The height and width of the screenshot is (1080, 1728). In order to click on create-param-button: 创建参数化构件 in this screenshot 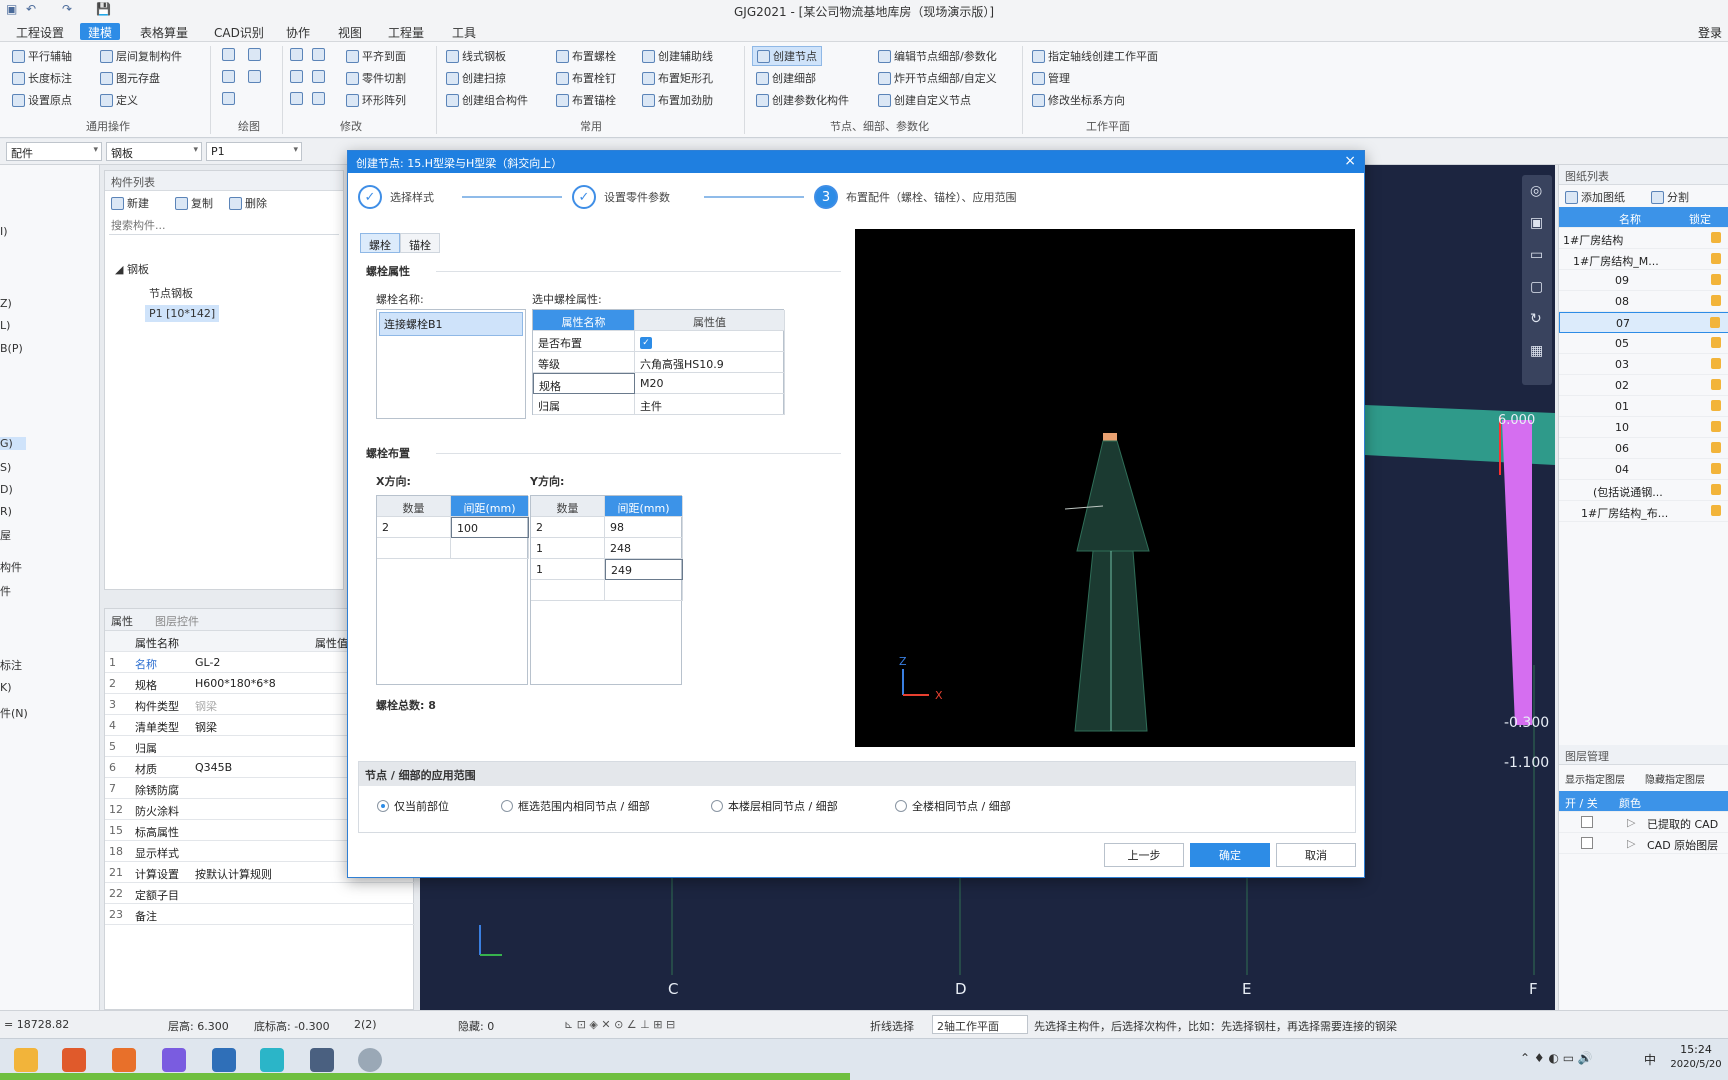, I will do `click(802, 100)`.